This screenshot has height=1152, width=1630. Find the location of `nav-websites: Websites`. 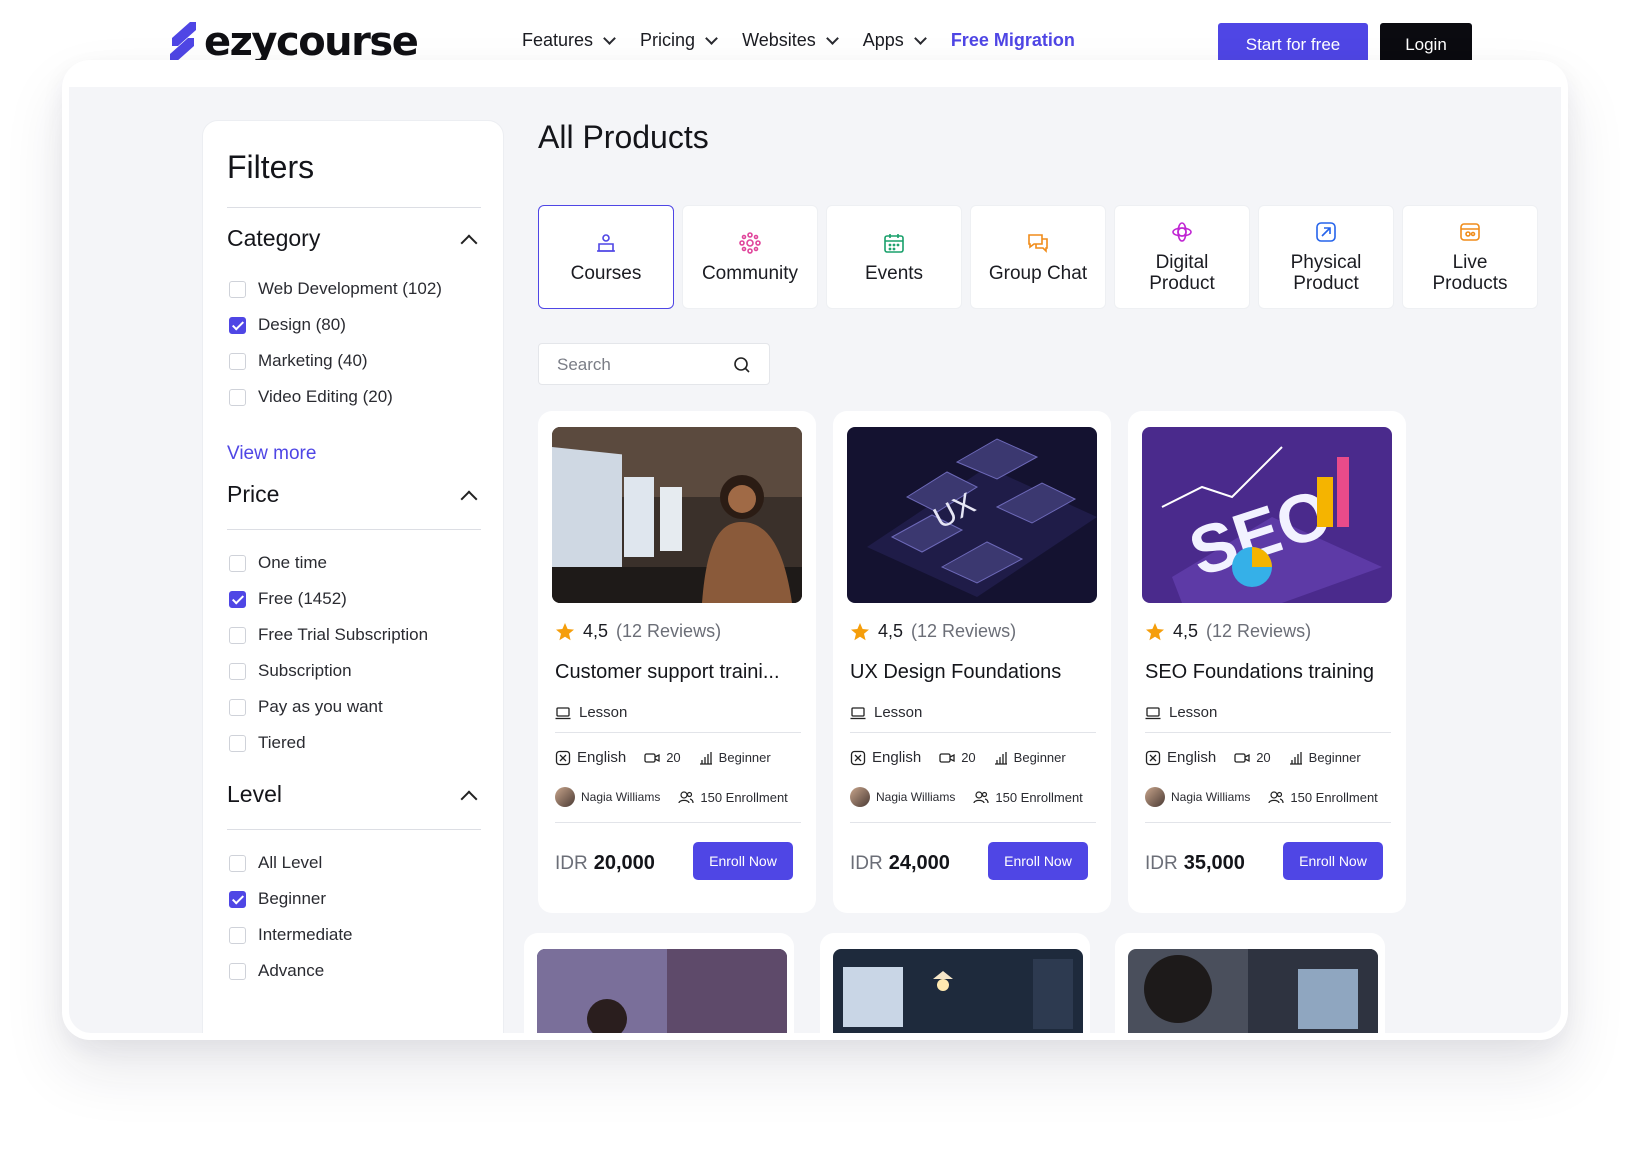

nav-websites: Websites is located at coordinates (790, 40).